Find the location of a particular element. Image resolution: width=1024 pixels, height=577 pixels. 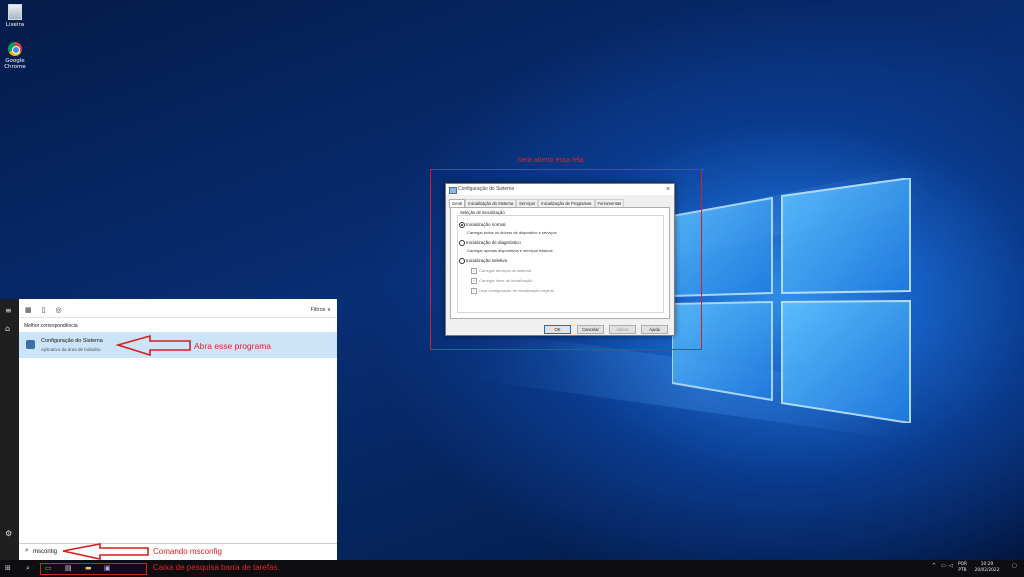

best-match-heading: Melhor correspondência is located at coordinates (51, 326).